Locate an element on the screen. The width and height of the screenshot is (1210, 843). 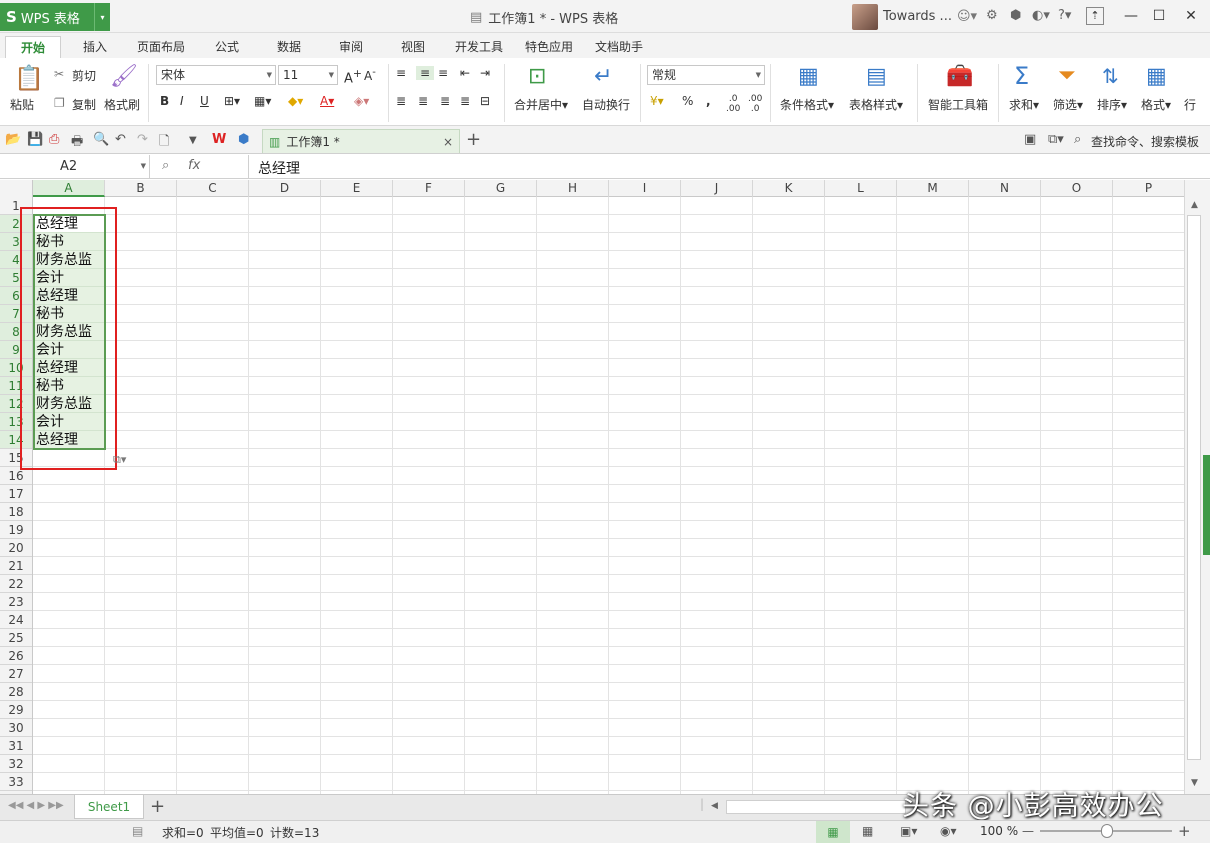
font-size-select: 11 ▼ is located at coordinates (308, 75).